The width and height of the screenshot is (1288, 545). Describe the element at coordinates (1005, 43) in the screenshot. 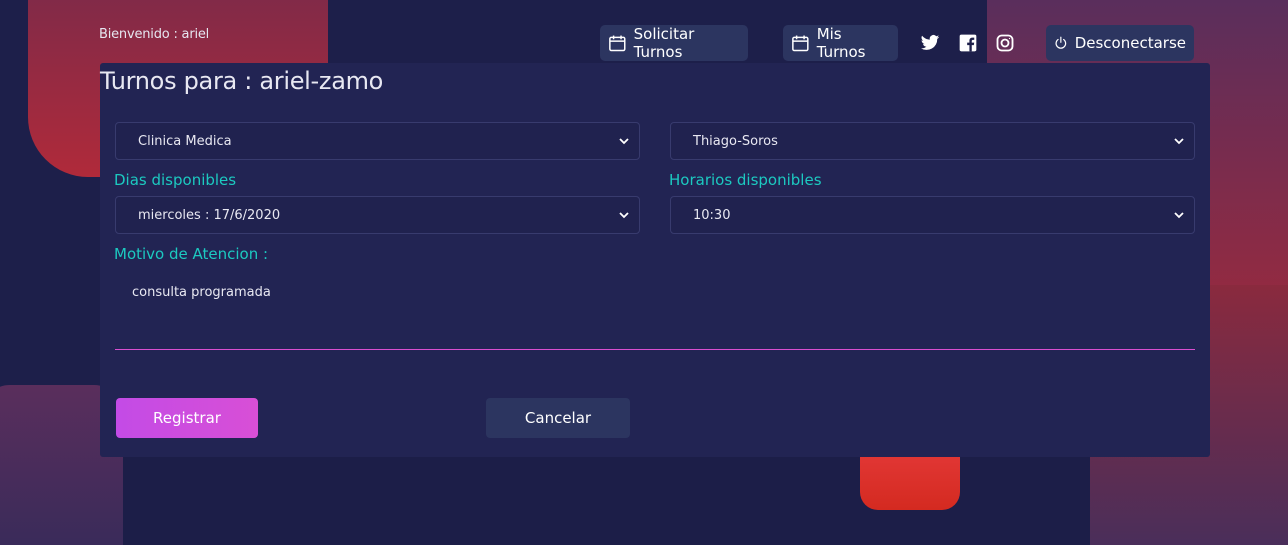

I see `instagram-icon` at that location.